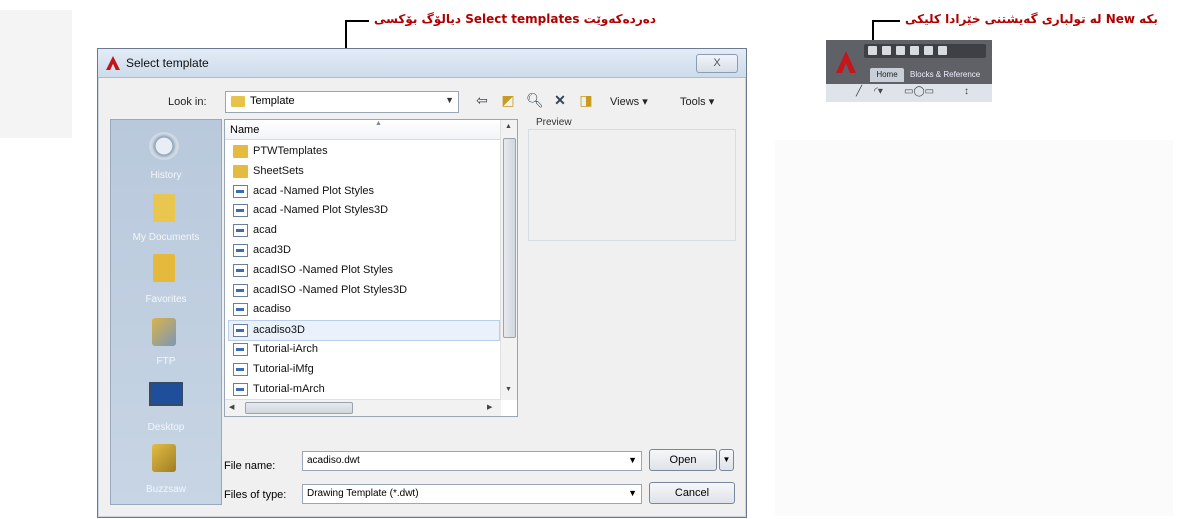  Describe the element at coordinates (272, 309) in the screenshot. I see `file-name: acadiso` at that location.